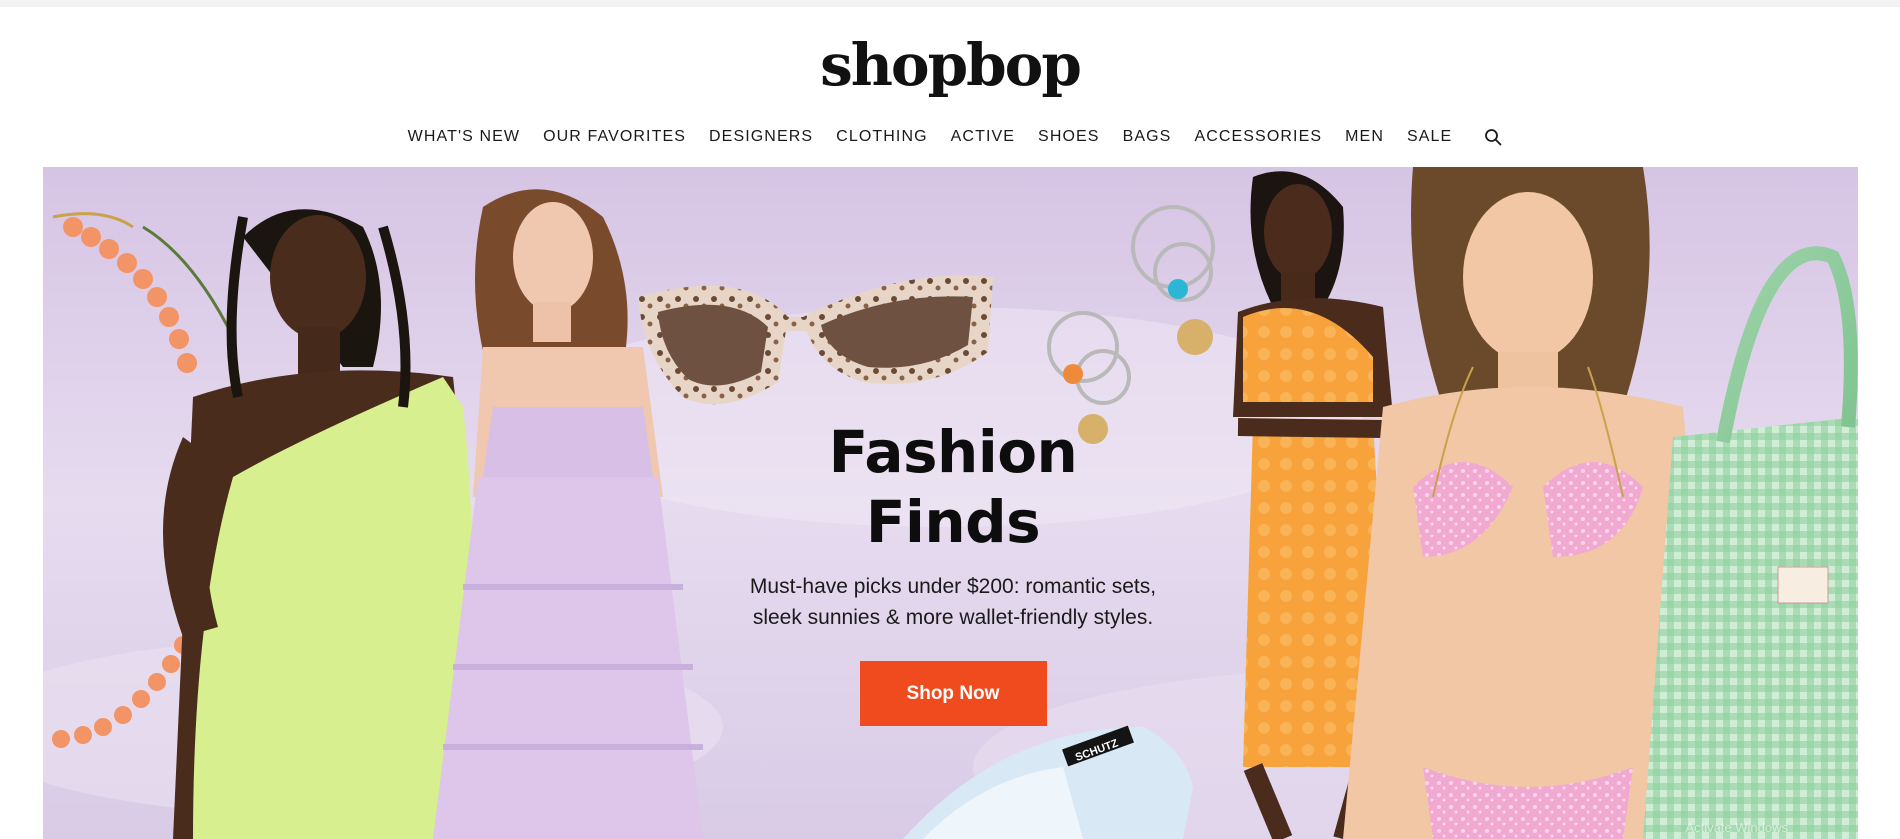 This screenshot has width=1900, height=839. What do you see at coordinates (1364, 137) in the screenshot?
I see `nav-item-men: MEN` at bounding box center [1364, 137].